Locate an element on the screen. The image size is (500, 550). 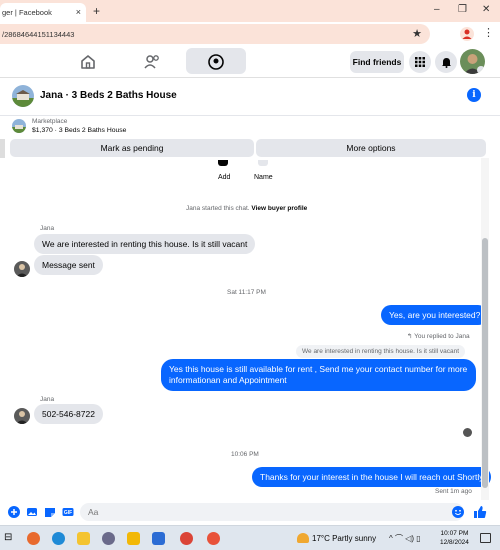
timestamp: 10:06 PM is located at coordinates (245, 454).